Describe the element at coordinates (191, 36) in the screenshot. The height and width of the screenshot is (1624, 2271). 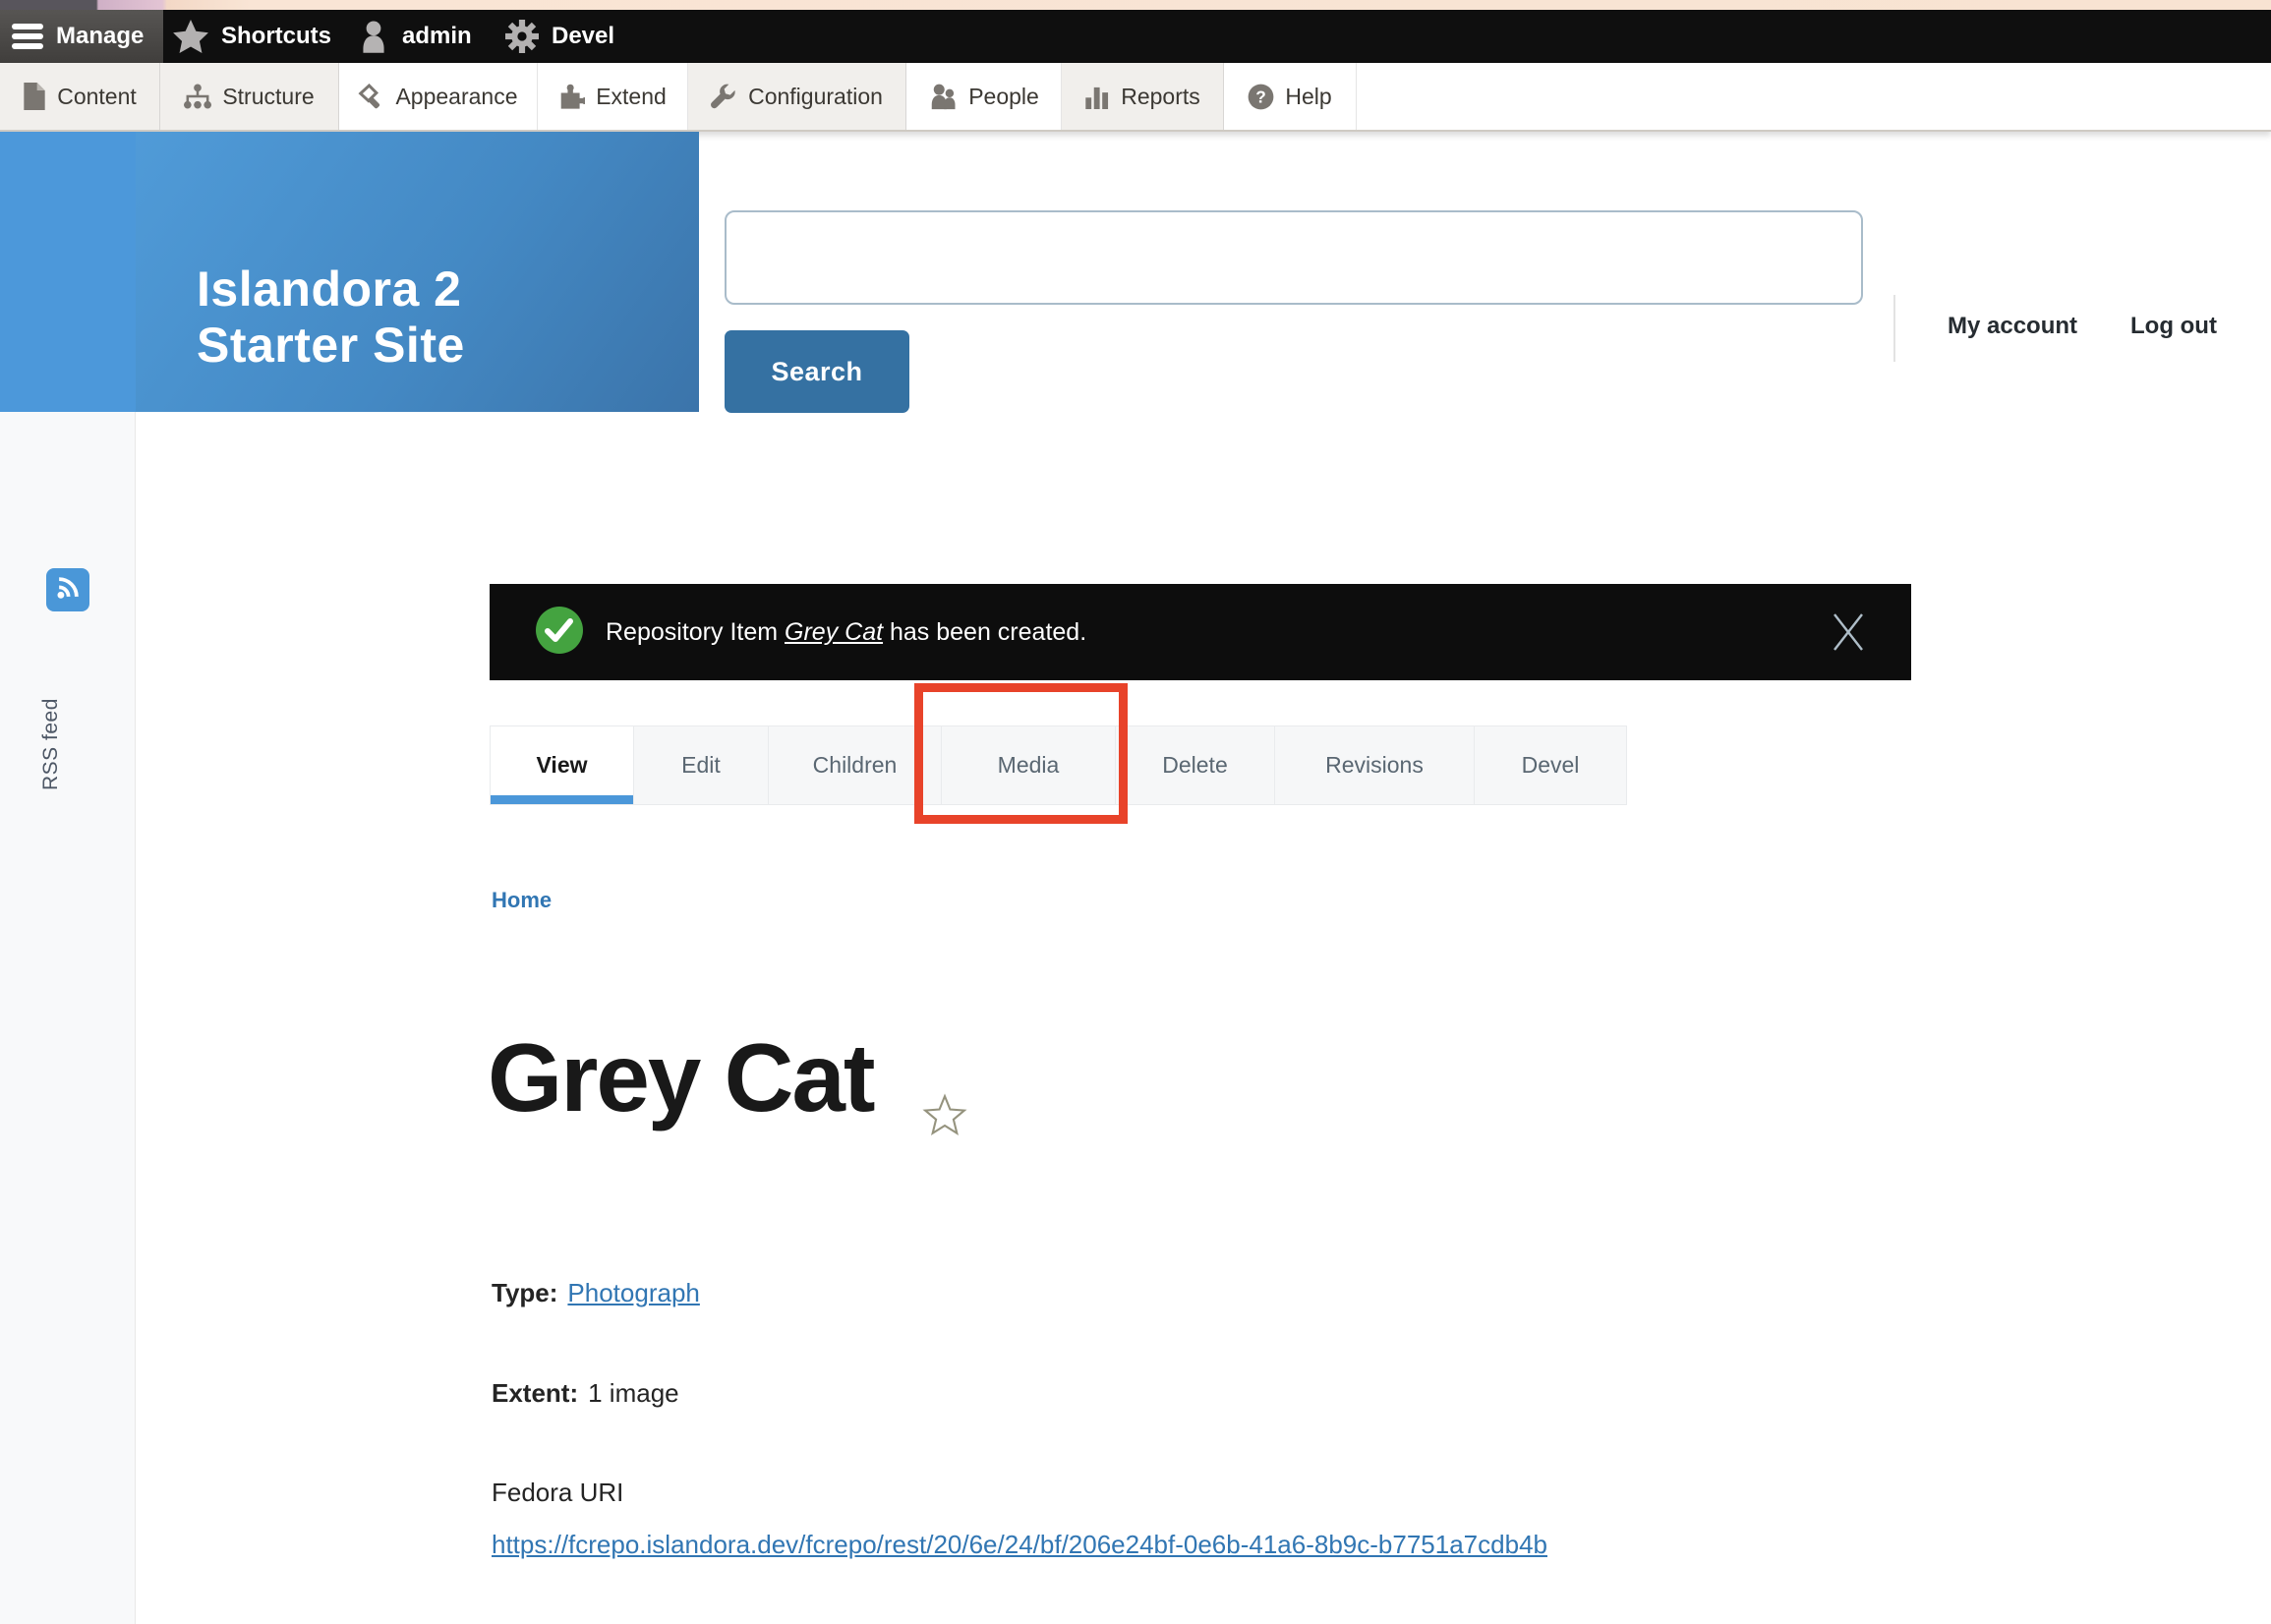
I see `star-icon` at that location.